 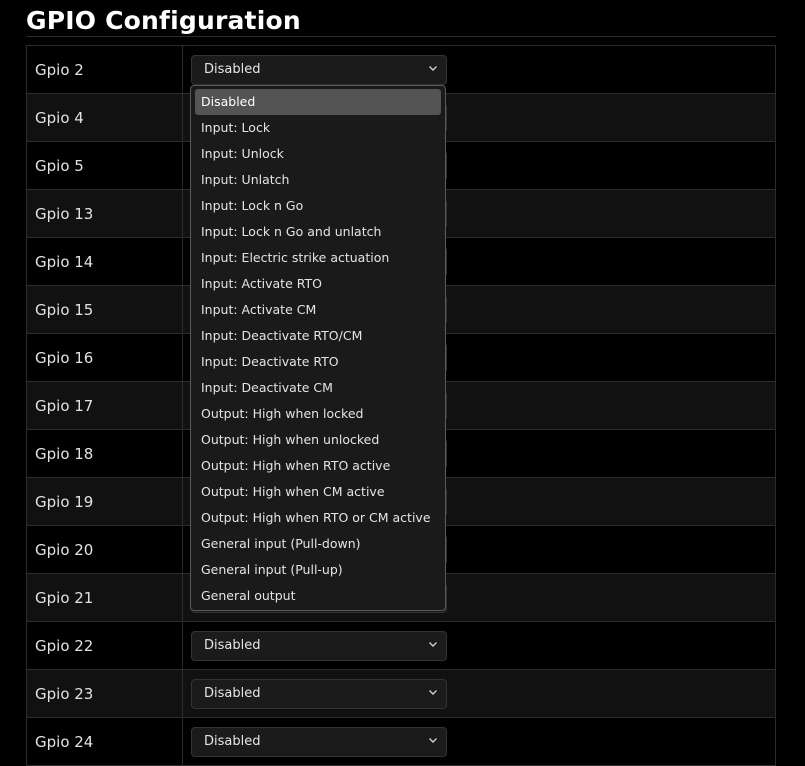 What do you see at coordinates (318, 102) in the screenshot?
I see `dropdown-option: Disabled` at bounding box center [318, 102].